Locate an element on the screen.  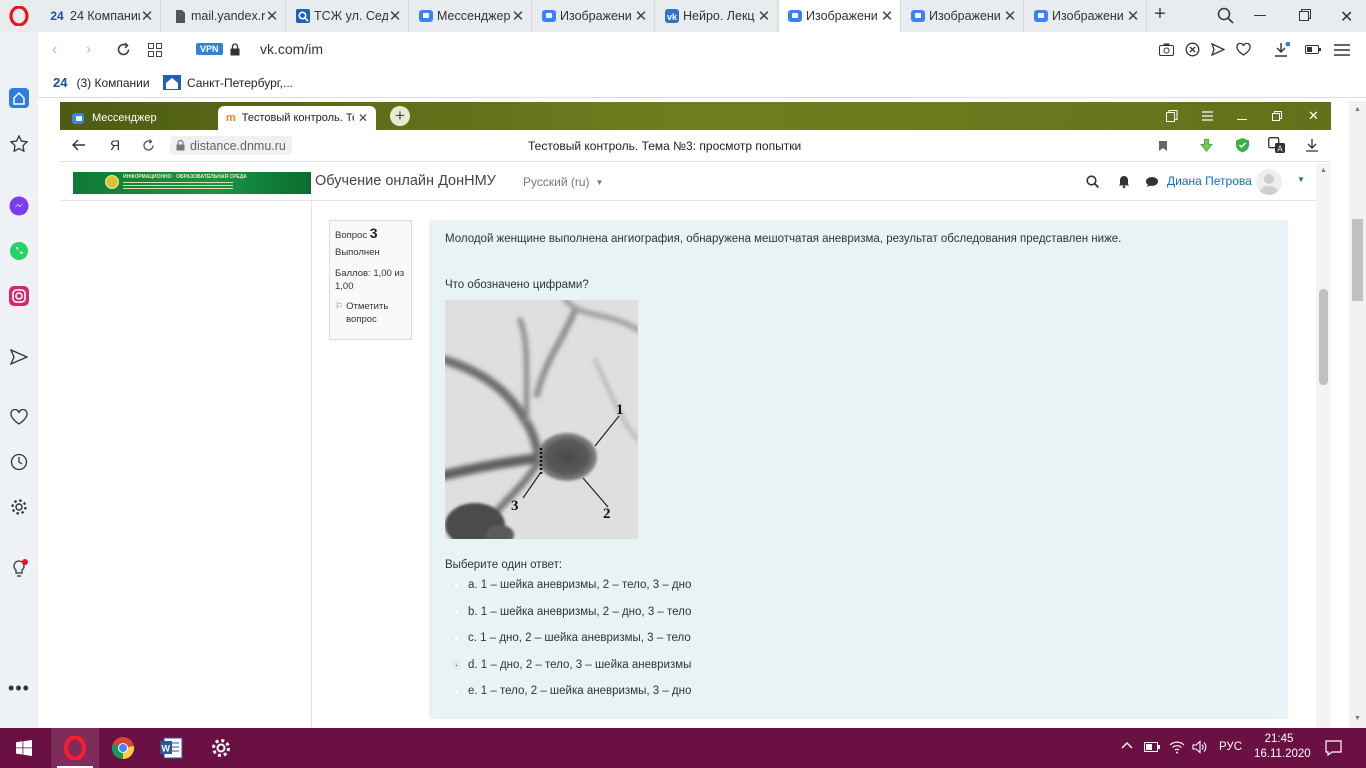
tab-images-1: Изображени ✕ is located at coordinates (594, 16).